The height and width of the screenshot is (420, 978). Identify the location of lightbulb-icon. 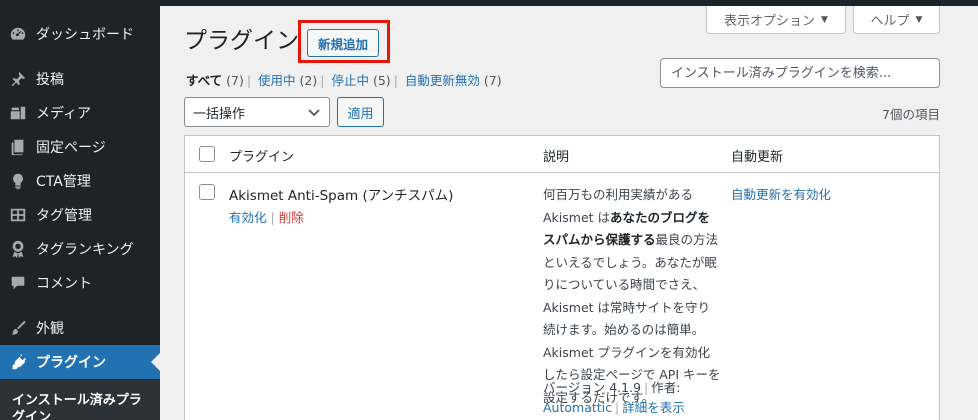
(18, 181).